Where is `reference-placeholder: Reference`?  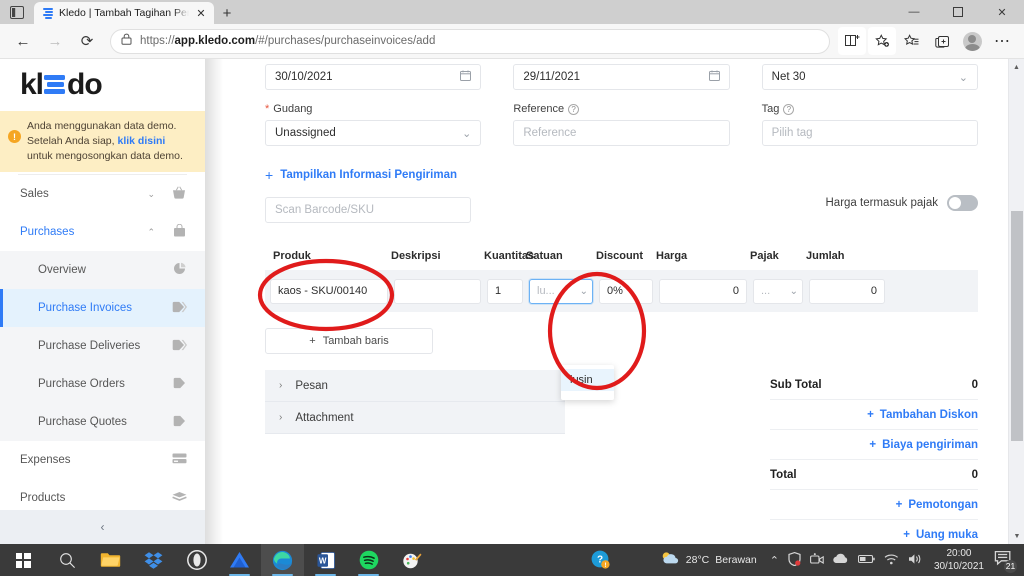
reference-placeholder: Reference is located at coordinates (550, 133).